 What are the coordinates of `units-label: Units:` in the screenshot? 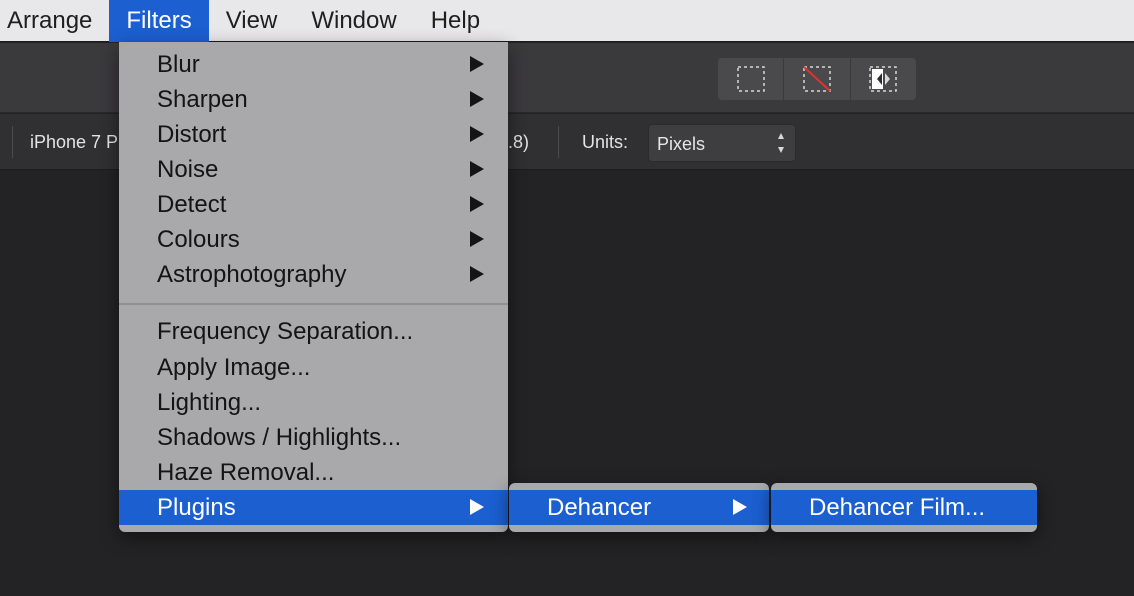 It's located at (605, 142).